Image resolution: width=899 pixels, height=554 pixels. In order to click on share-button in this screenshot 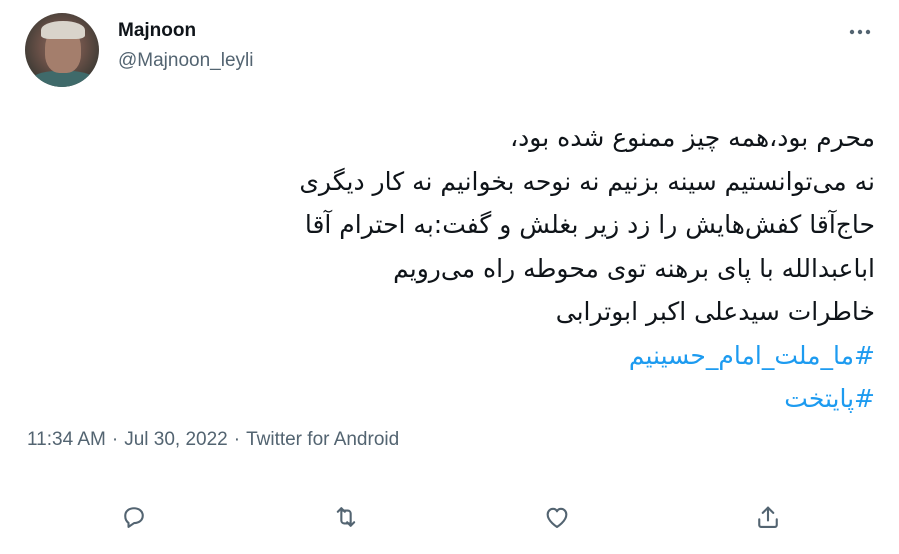, I will do `click(768, 517)`.